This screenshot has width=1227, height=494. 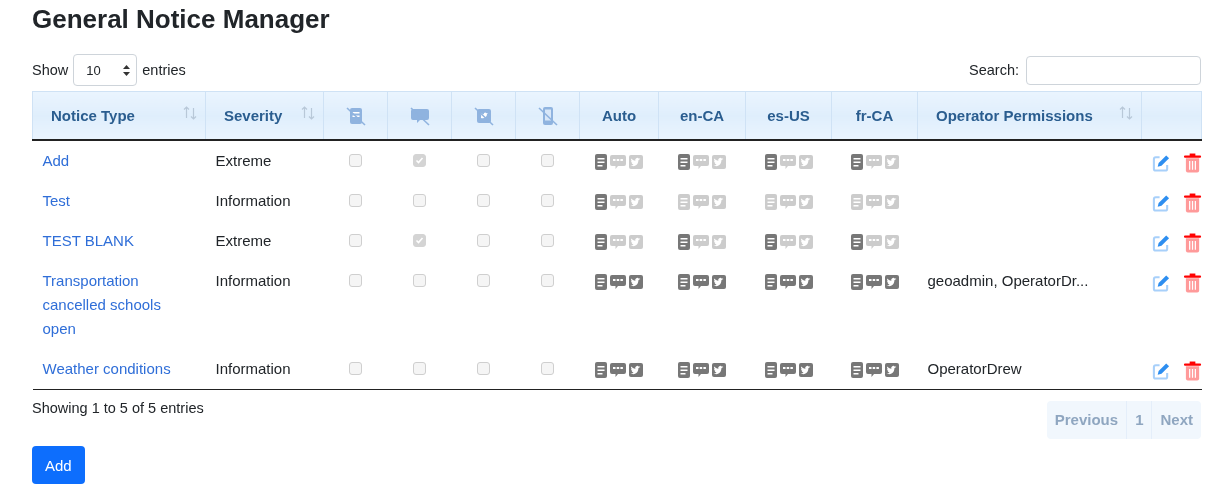 What do you see at coordinates (105, 70) in the screenshot?
I see `entries-select: 10` at bounding box center [105, 70].